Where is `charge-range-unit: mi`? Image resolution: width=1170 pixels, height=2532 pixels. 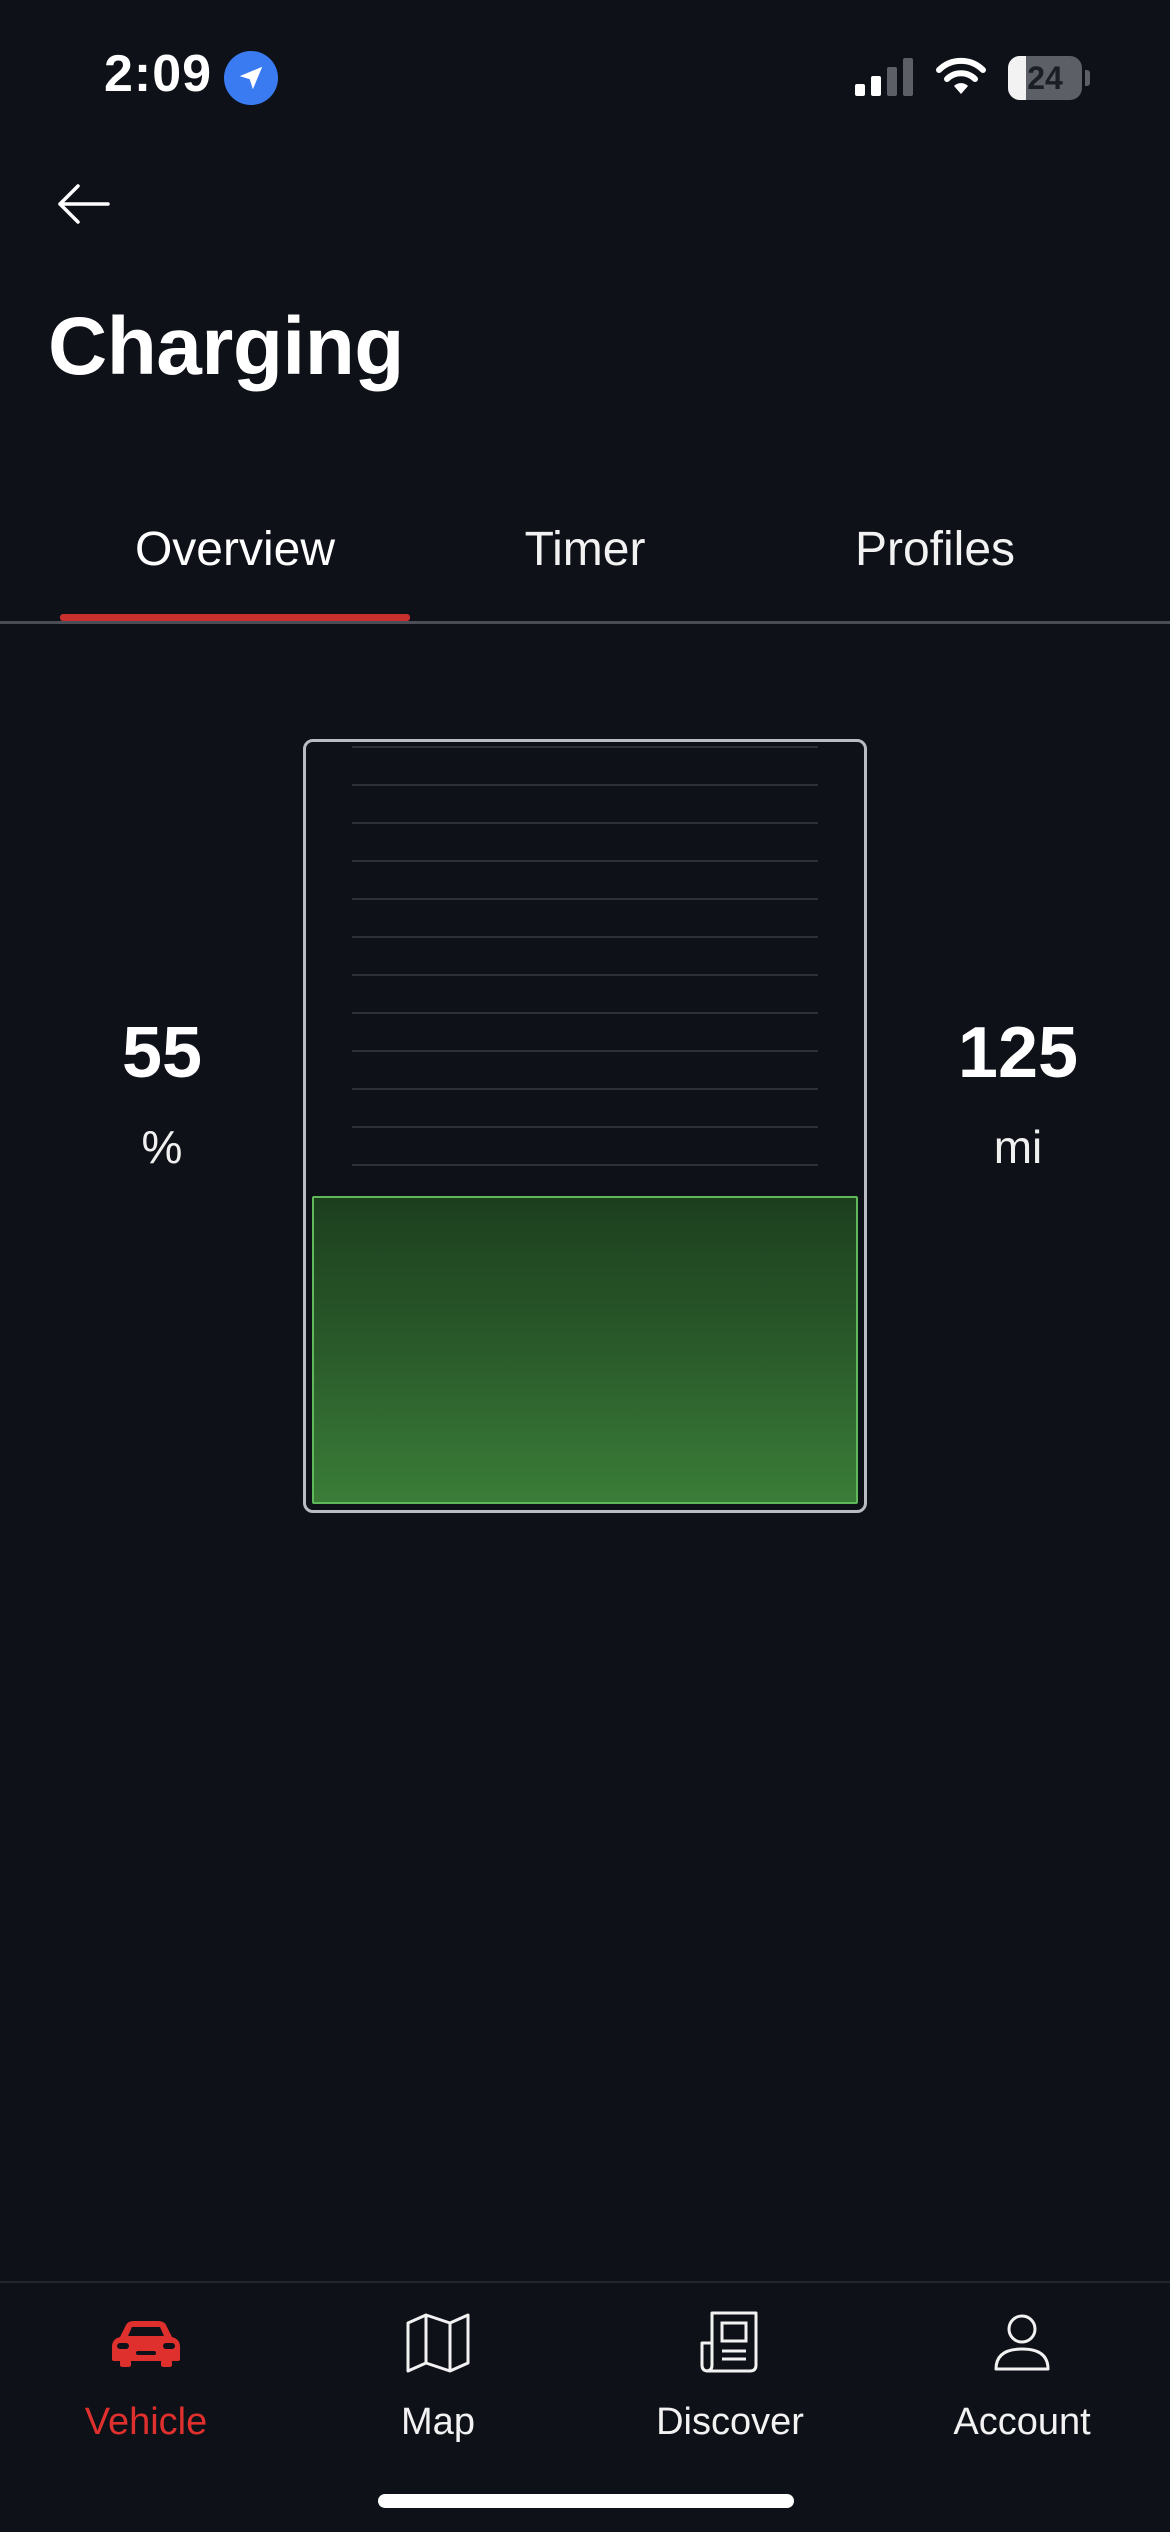 charge-range-unit: mi is located at coordinates (1018, 1147).